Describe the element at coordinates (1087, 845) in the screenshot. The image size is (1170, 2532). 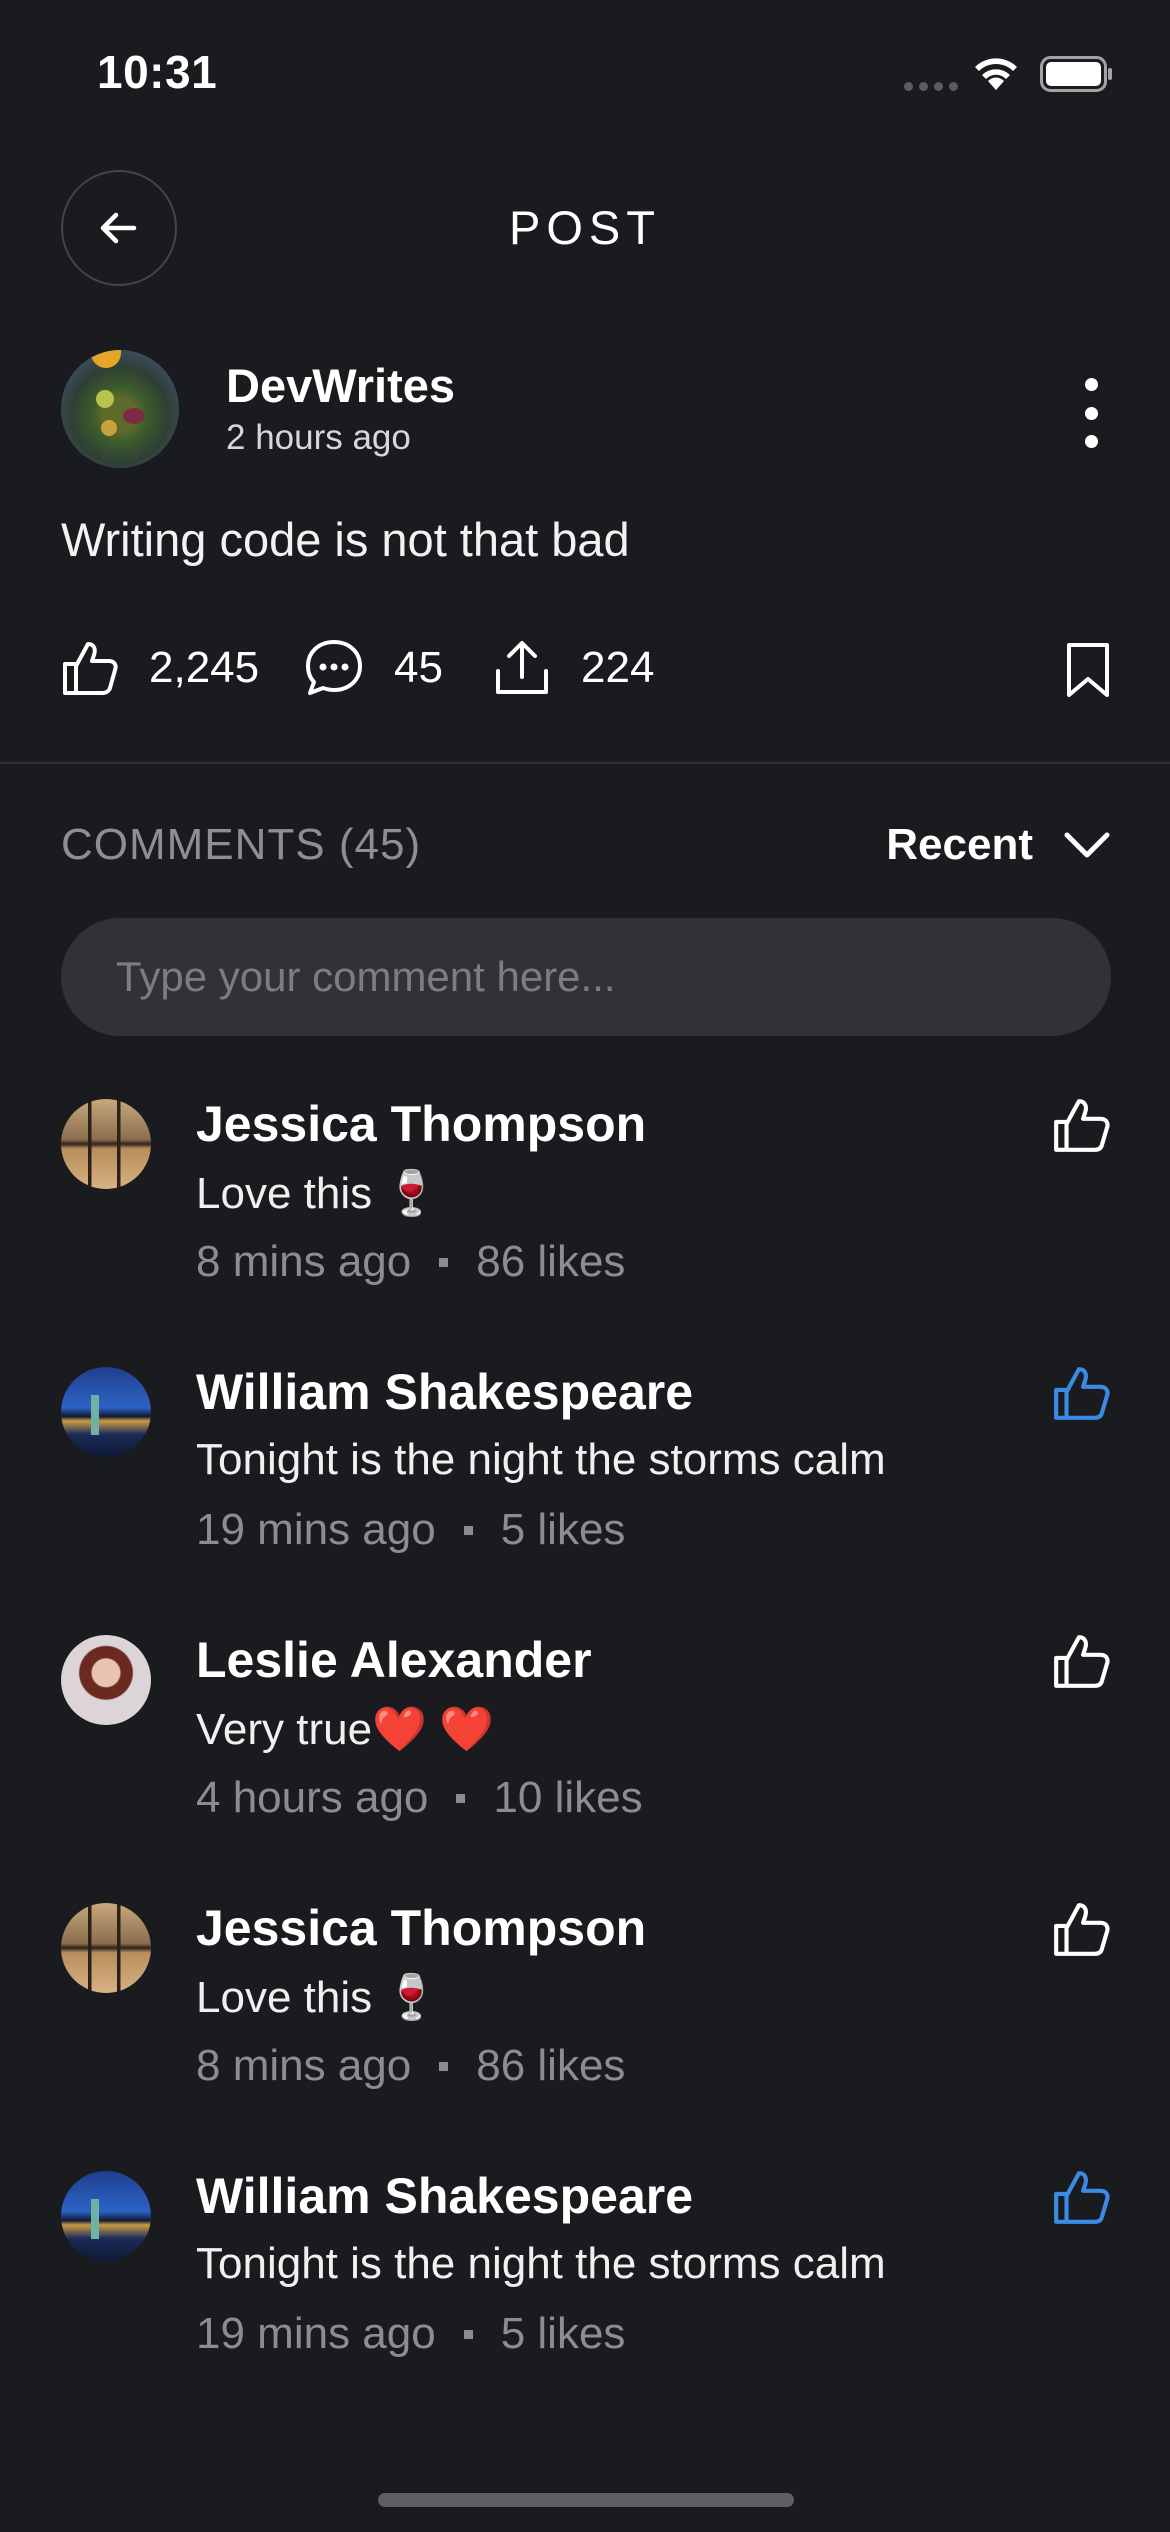
I see `chevron-down-icon` at that location.